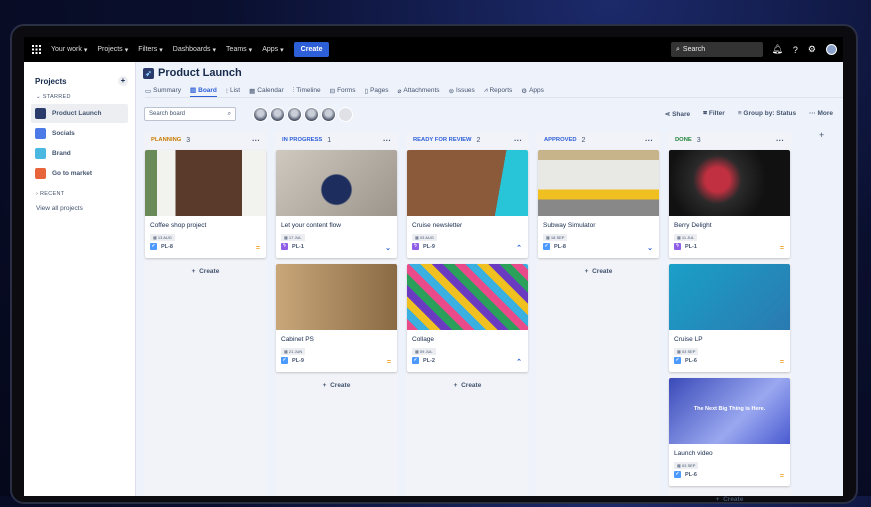  What do you see at coordinates (336, 318) in the screenshot?
I see `issue-card: Cabinet PS ▦ 21 JUN ✓ PL-9 =` at bounding box center [336, 318].